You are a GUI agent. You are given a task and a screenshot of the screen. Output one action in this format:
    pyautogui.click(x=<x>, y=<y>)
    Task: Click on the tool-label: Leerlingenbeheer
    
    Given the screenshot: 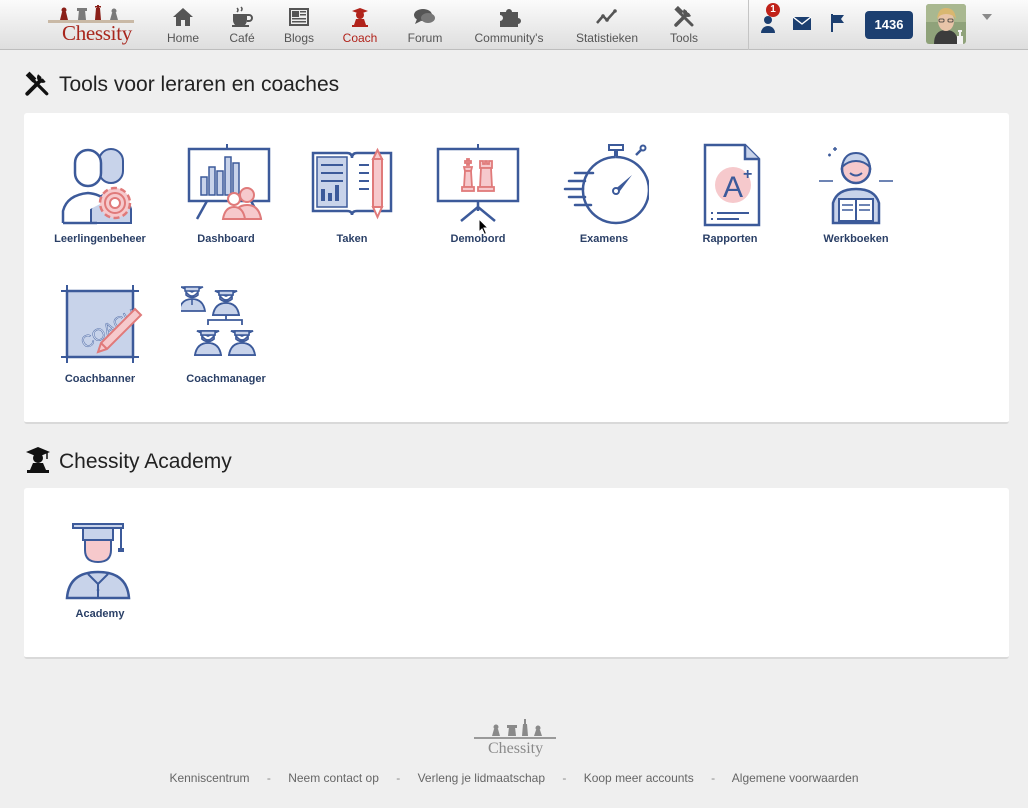 What is the action you would take?
    pyautogui.click(x=100, y=239)
    